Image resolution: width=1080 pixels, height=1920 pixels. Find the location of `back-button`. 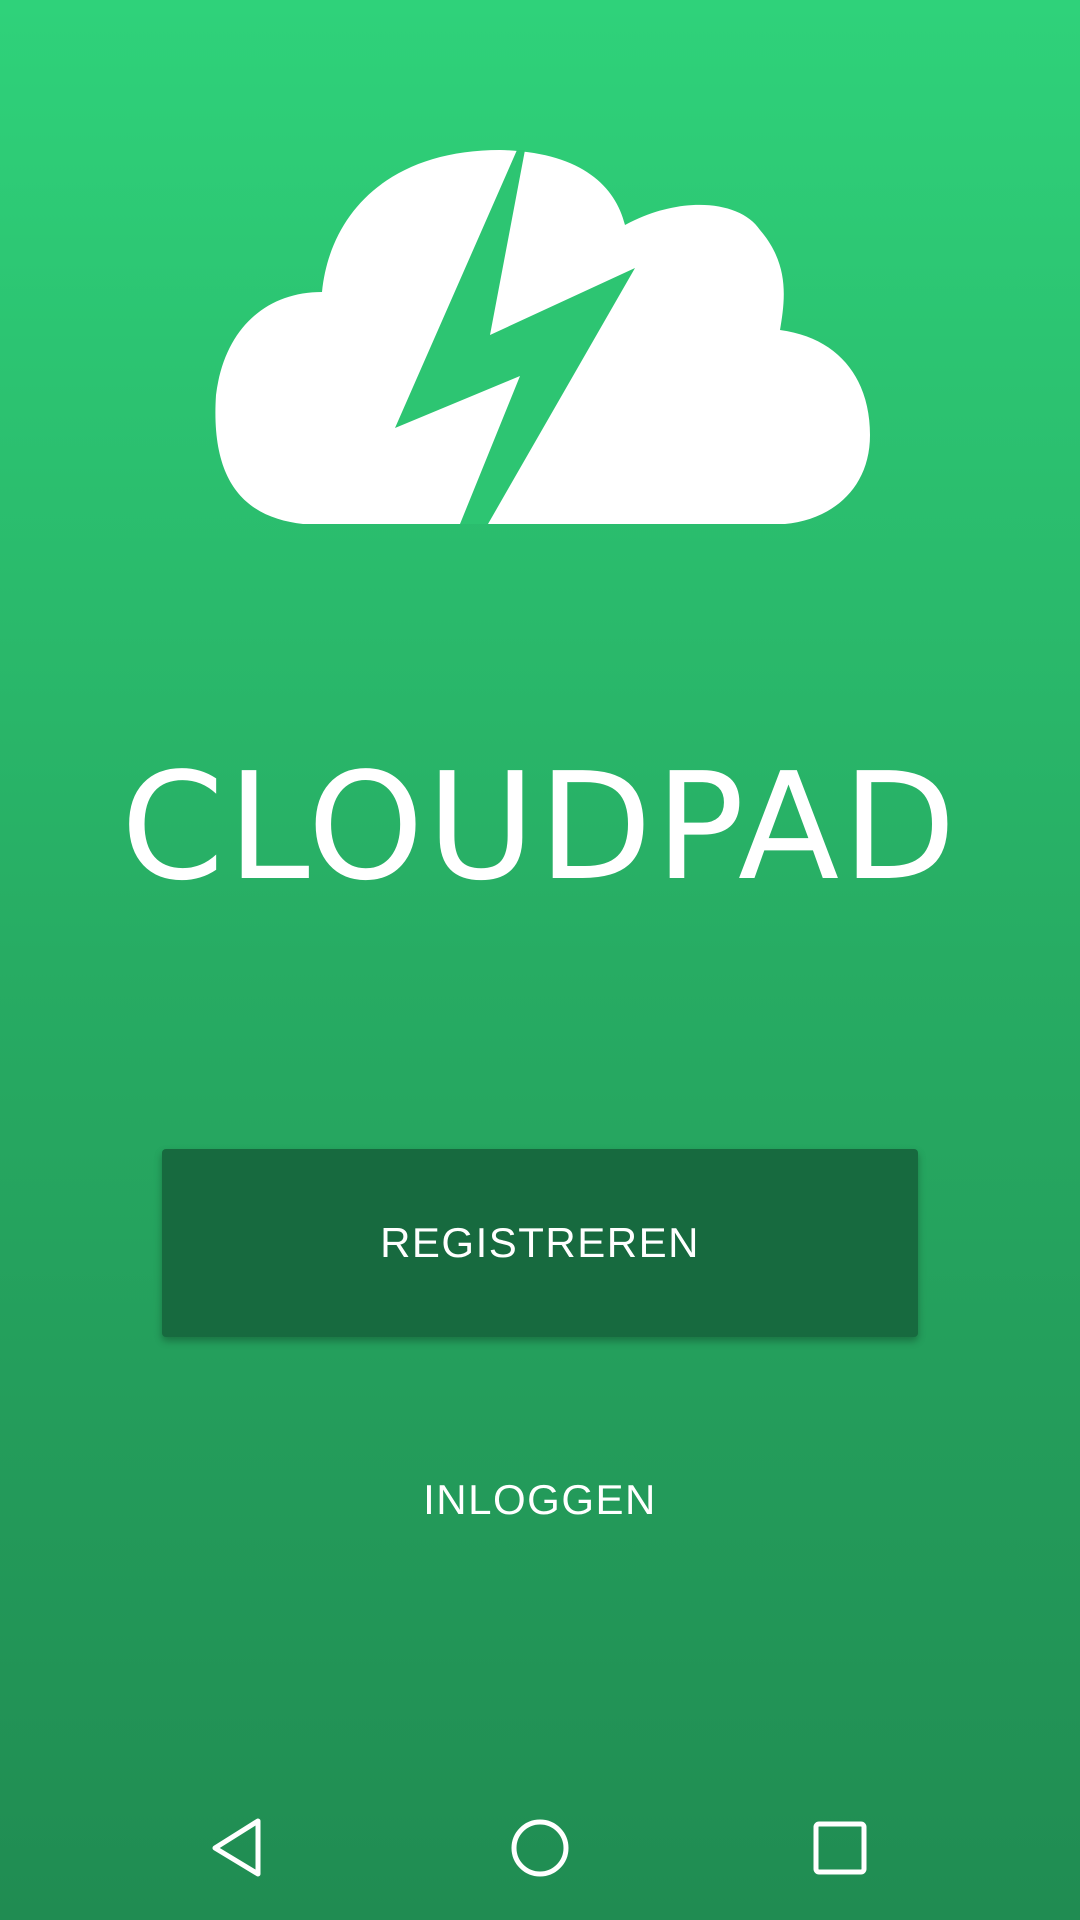

back-button is located at coordinates (240, 1848).